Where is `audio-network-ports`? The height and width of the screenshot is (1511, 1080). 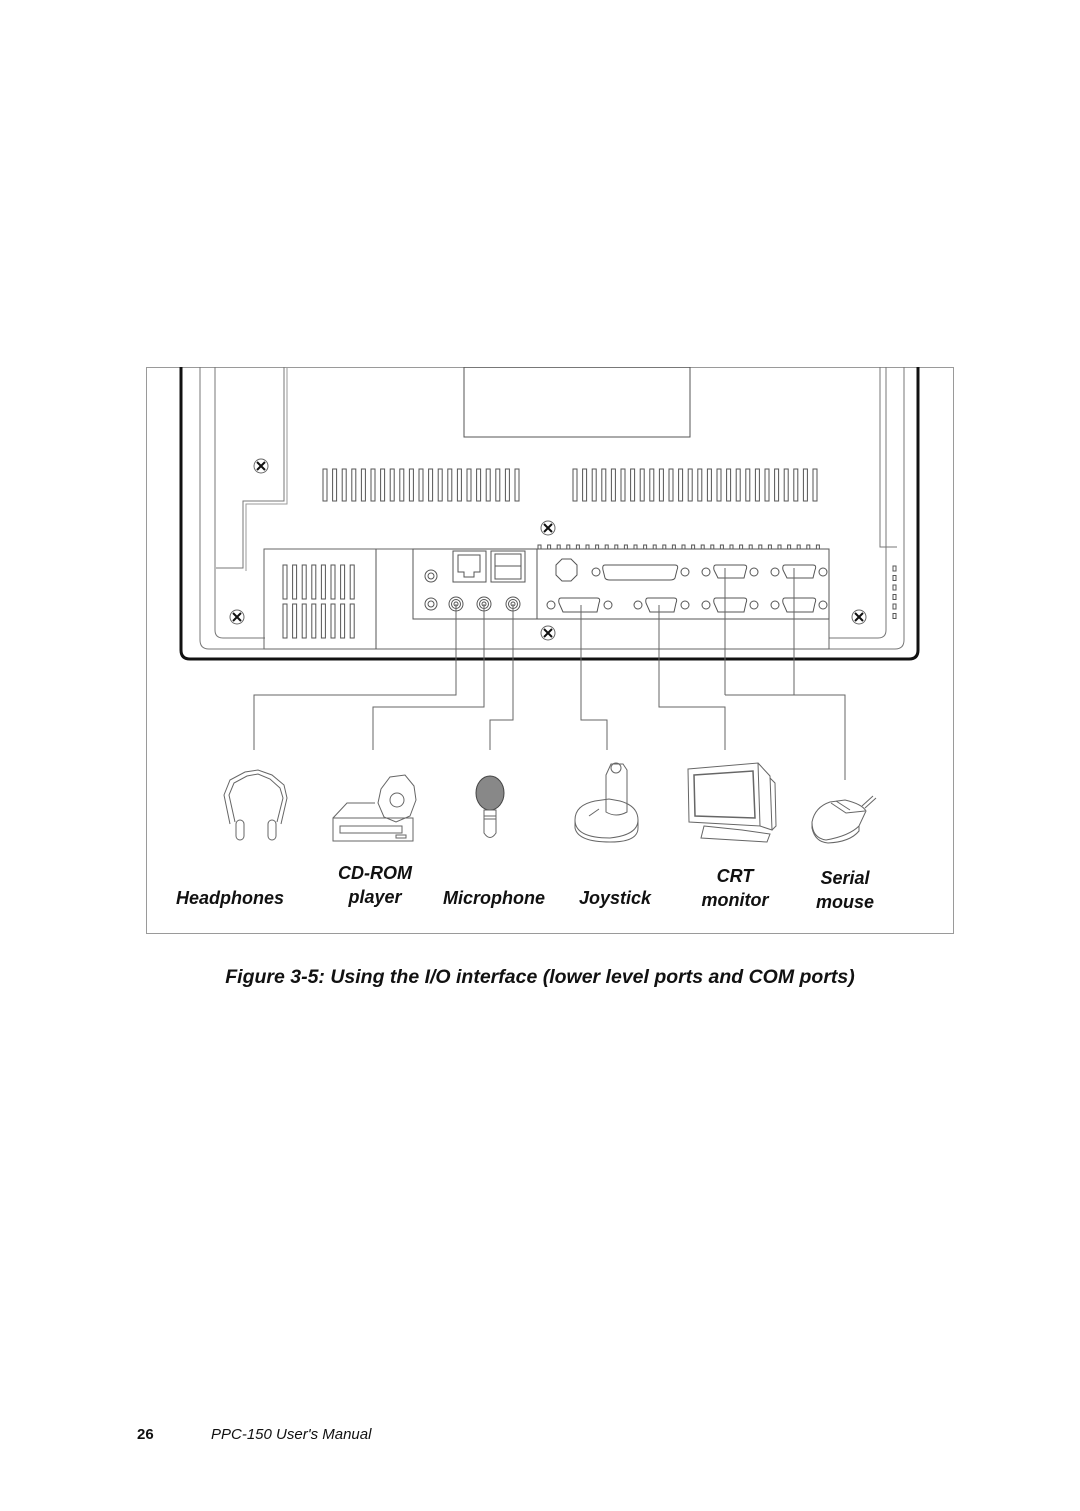
audio-network-ports is located at coordinates (475, 581).